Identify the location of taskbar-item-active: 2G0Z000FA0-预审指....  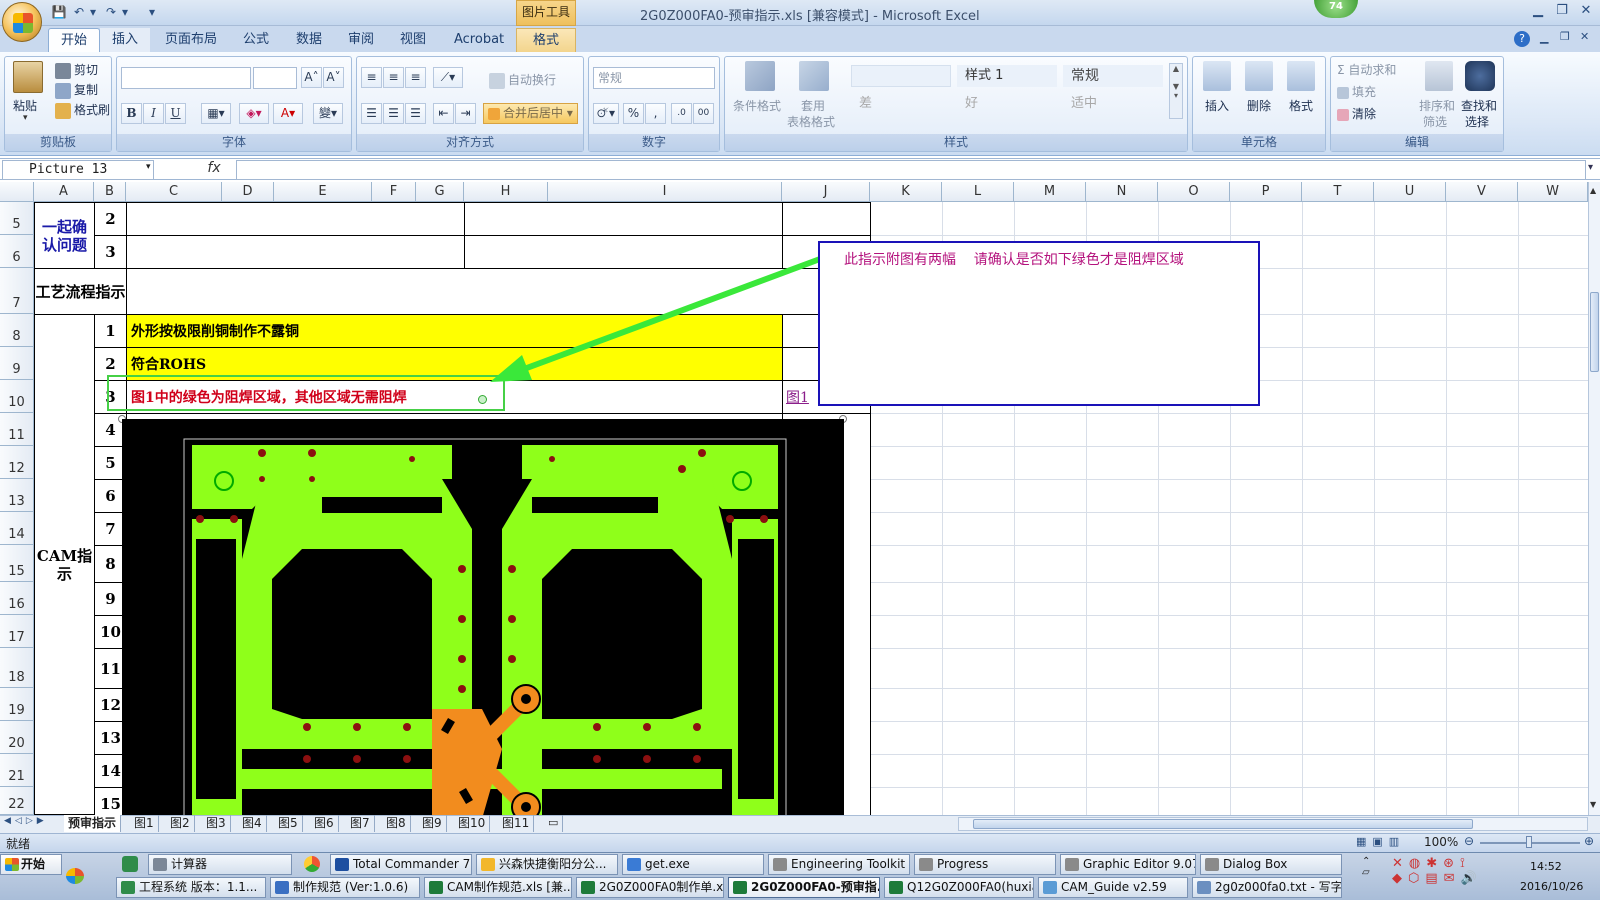
(804, 887).